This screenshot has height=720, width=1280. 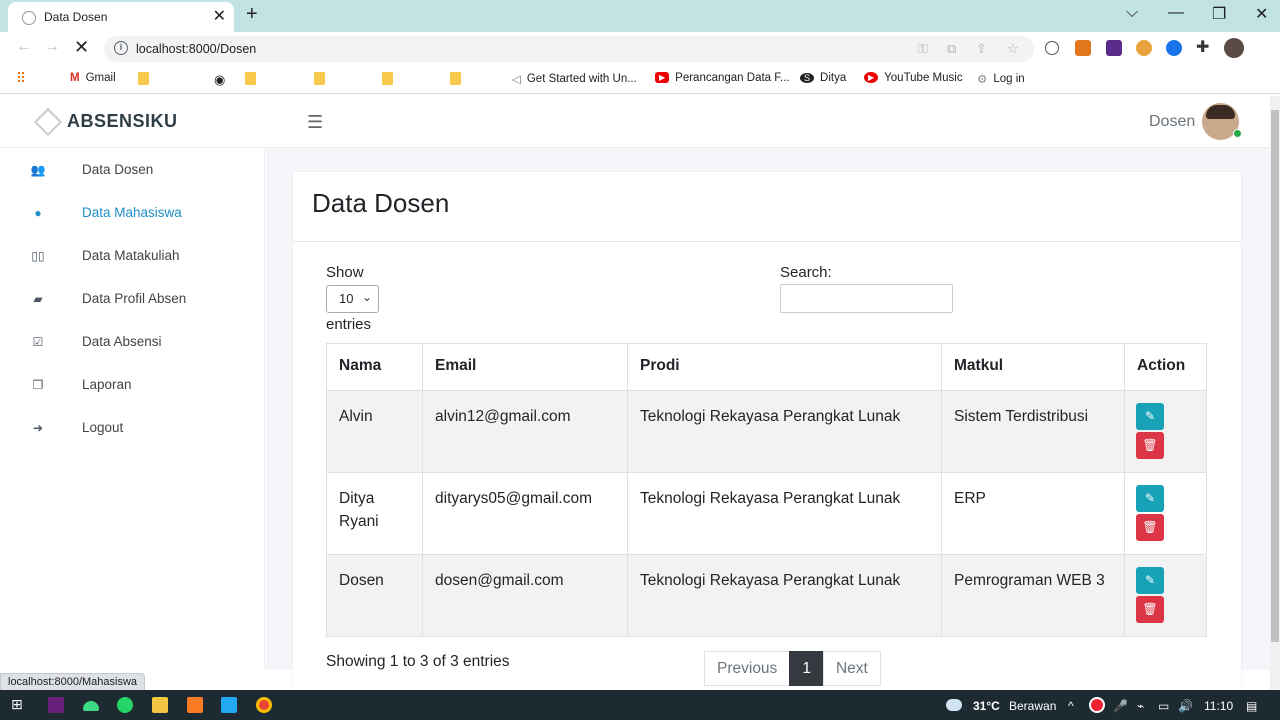 I want to click on page-scrollbar, so click(x=1275, y=393).